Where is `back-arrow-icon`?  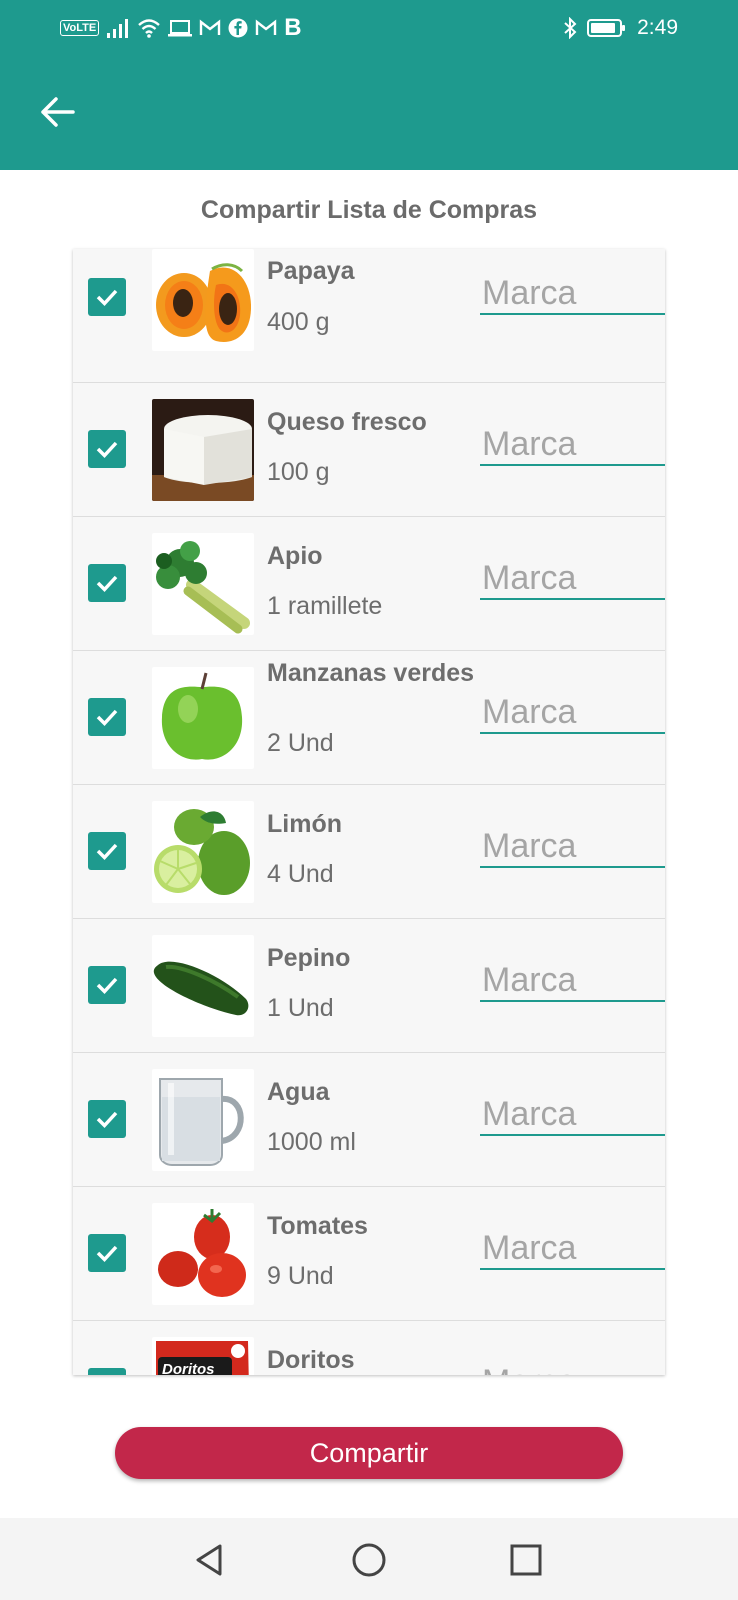
back-arrow-icon is located at coordinates (58, 112).